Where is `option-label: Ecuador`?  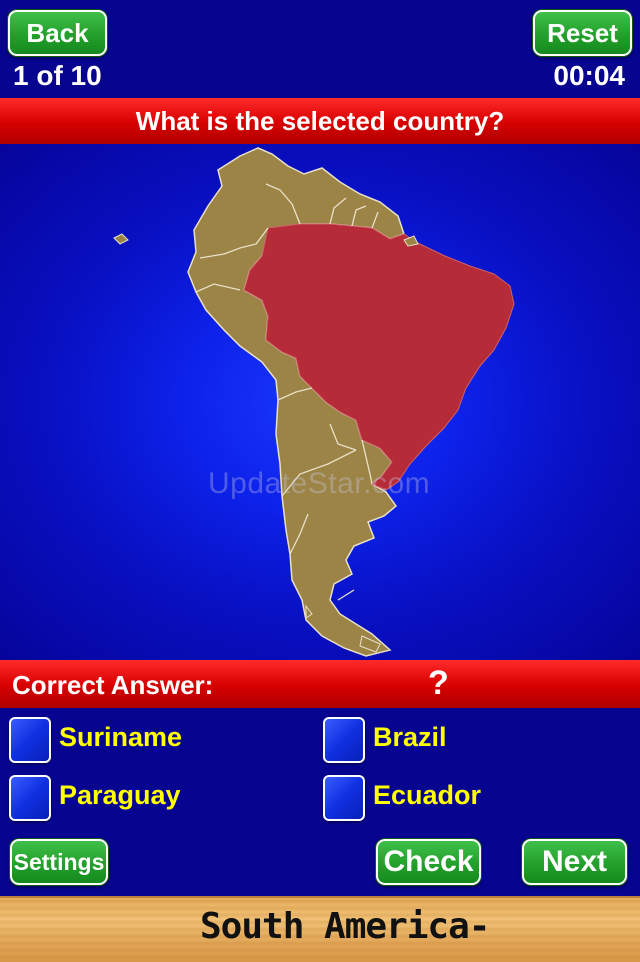
option-label: Ecuador is located at coordinates (427, 795).